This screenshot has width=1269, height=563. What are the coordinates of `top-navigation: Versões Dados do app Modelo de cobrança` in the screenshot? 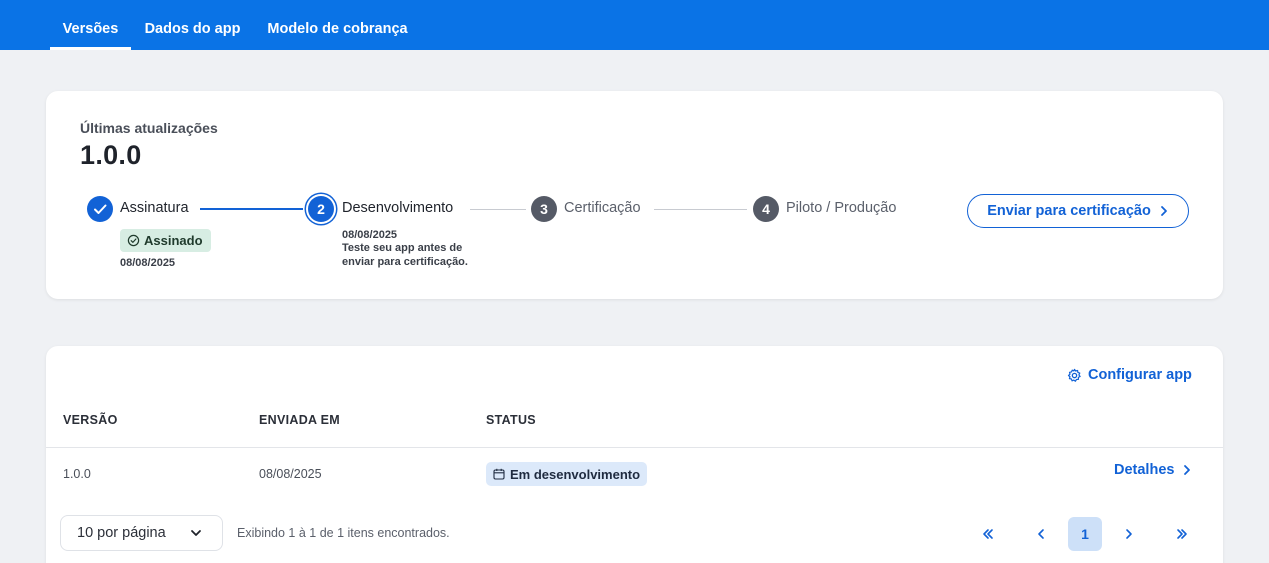 It's located at (634, 25).